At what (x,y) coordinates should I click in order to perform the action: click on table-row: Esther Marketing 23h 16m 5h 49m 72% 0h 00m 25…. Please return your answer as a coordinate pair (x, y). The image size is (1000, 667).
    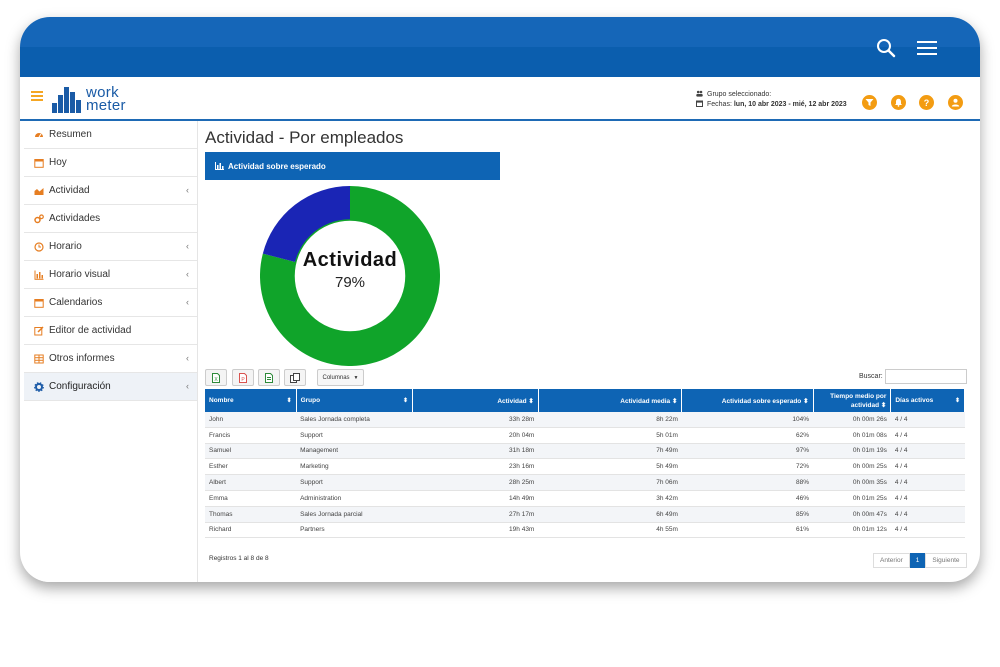
    Looking at the image, I should click on (585, 467).